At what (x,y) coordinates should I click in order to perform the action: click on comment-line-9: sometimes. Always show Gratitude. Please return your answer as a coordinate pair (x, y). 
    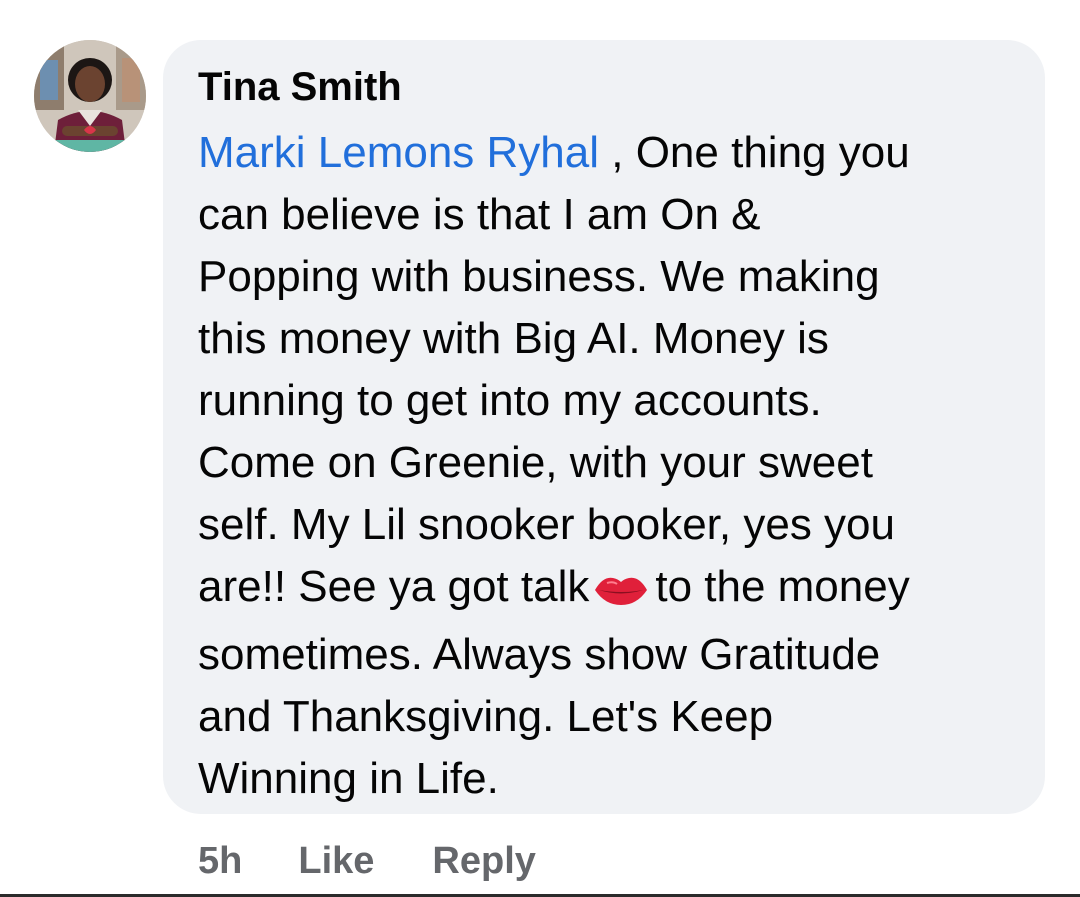
    Looking at the image, I should click on (539, 654).